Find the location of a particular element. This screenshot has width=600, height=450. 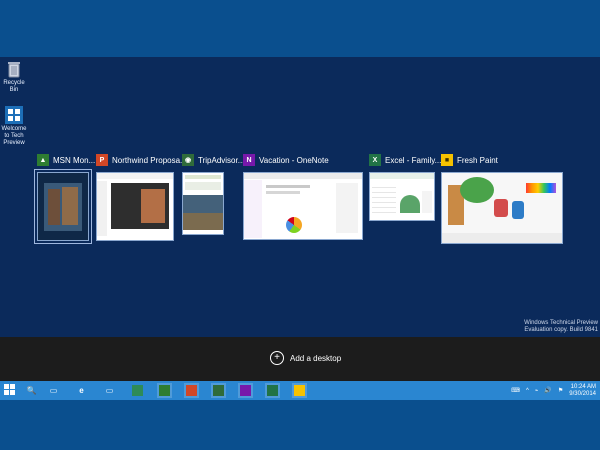

recycle-bin-label: Recycle Bin is located at coordinates (14, 86).